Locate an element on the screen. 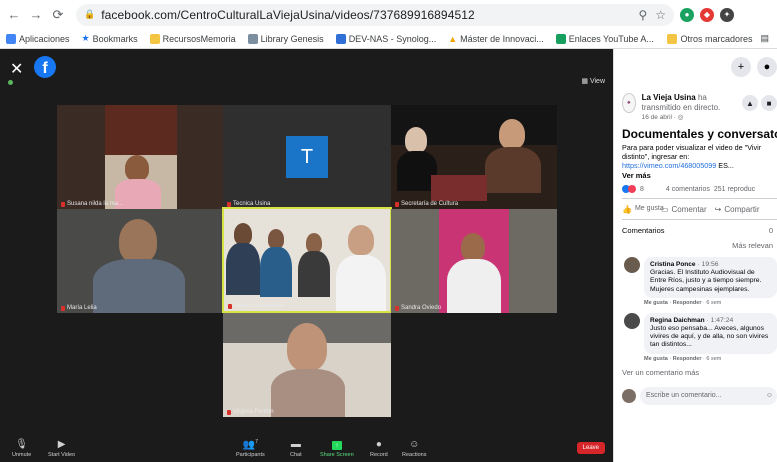  other-bookmarks: Otros marcadores is located at coordinates (710, 38).